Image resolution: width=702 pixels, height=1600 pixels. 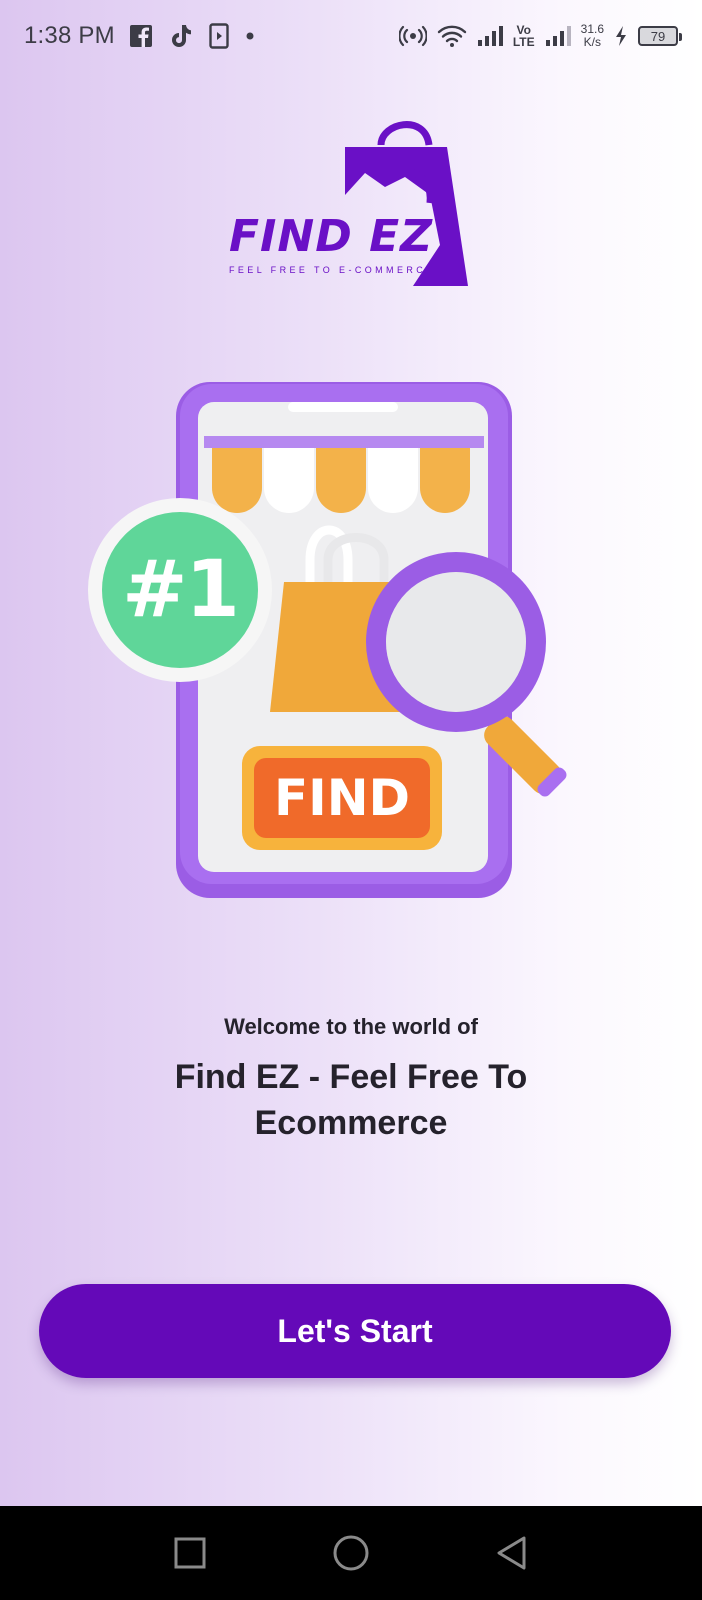 I want to click on find-sign: FIND, so click(x=342, y=798).